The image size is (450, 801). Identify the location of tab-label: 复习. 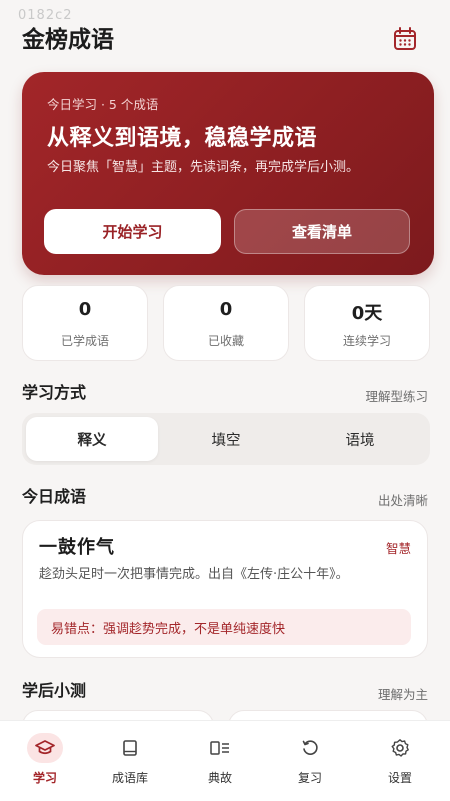
(309, 778).